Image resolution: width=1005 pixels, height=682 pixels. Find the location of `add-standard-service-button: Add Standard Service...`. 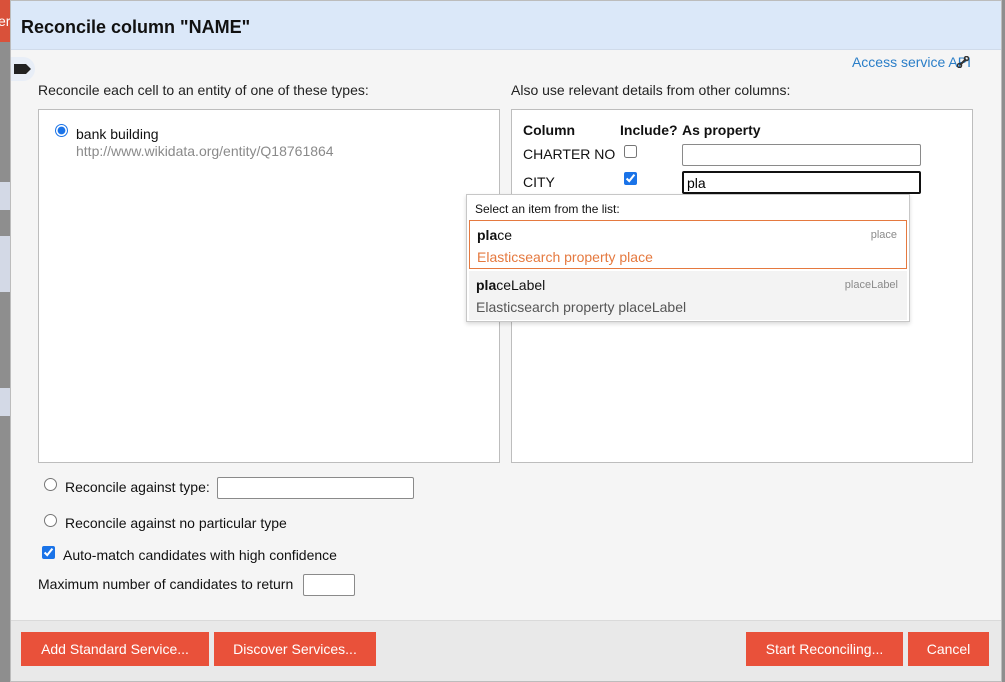

add-standard-service-button: Add Standard Service... is located at coordinates (115, 649).